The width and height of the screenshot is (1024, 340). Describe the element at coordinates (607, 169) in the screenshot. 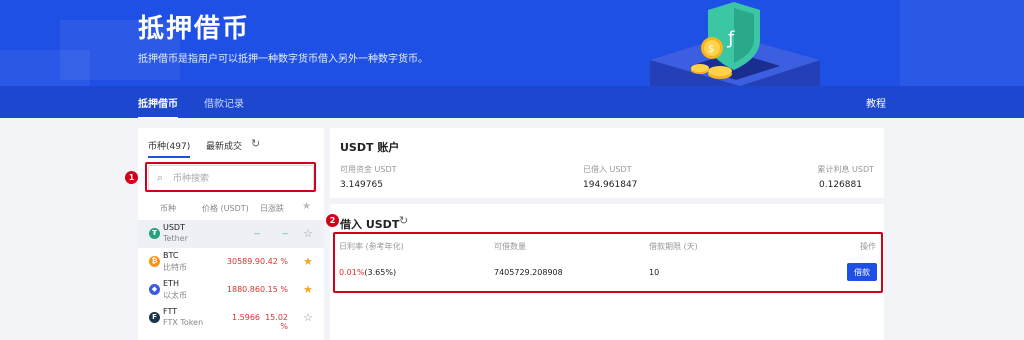

I see `borrowed-label: 已借入 USDT` at that location.